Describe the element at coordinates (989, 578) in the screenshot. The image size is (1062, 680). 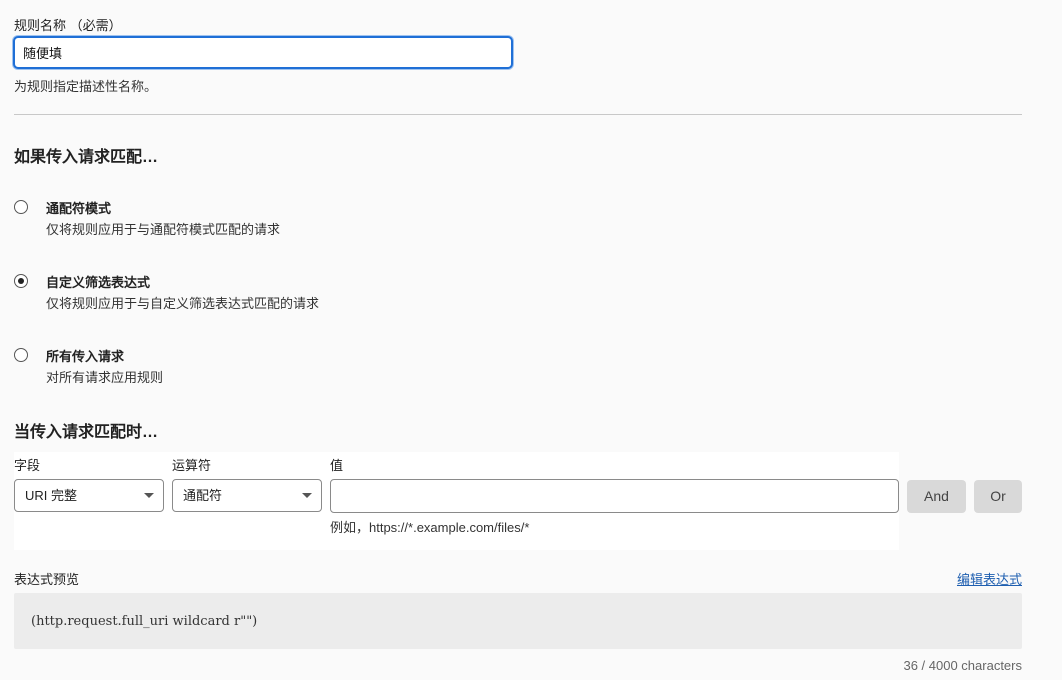
I see `edit-expression-link: 编辑表达式` at that location.